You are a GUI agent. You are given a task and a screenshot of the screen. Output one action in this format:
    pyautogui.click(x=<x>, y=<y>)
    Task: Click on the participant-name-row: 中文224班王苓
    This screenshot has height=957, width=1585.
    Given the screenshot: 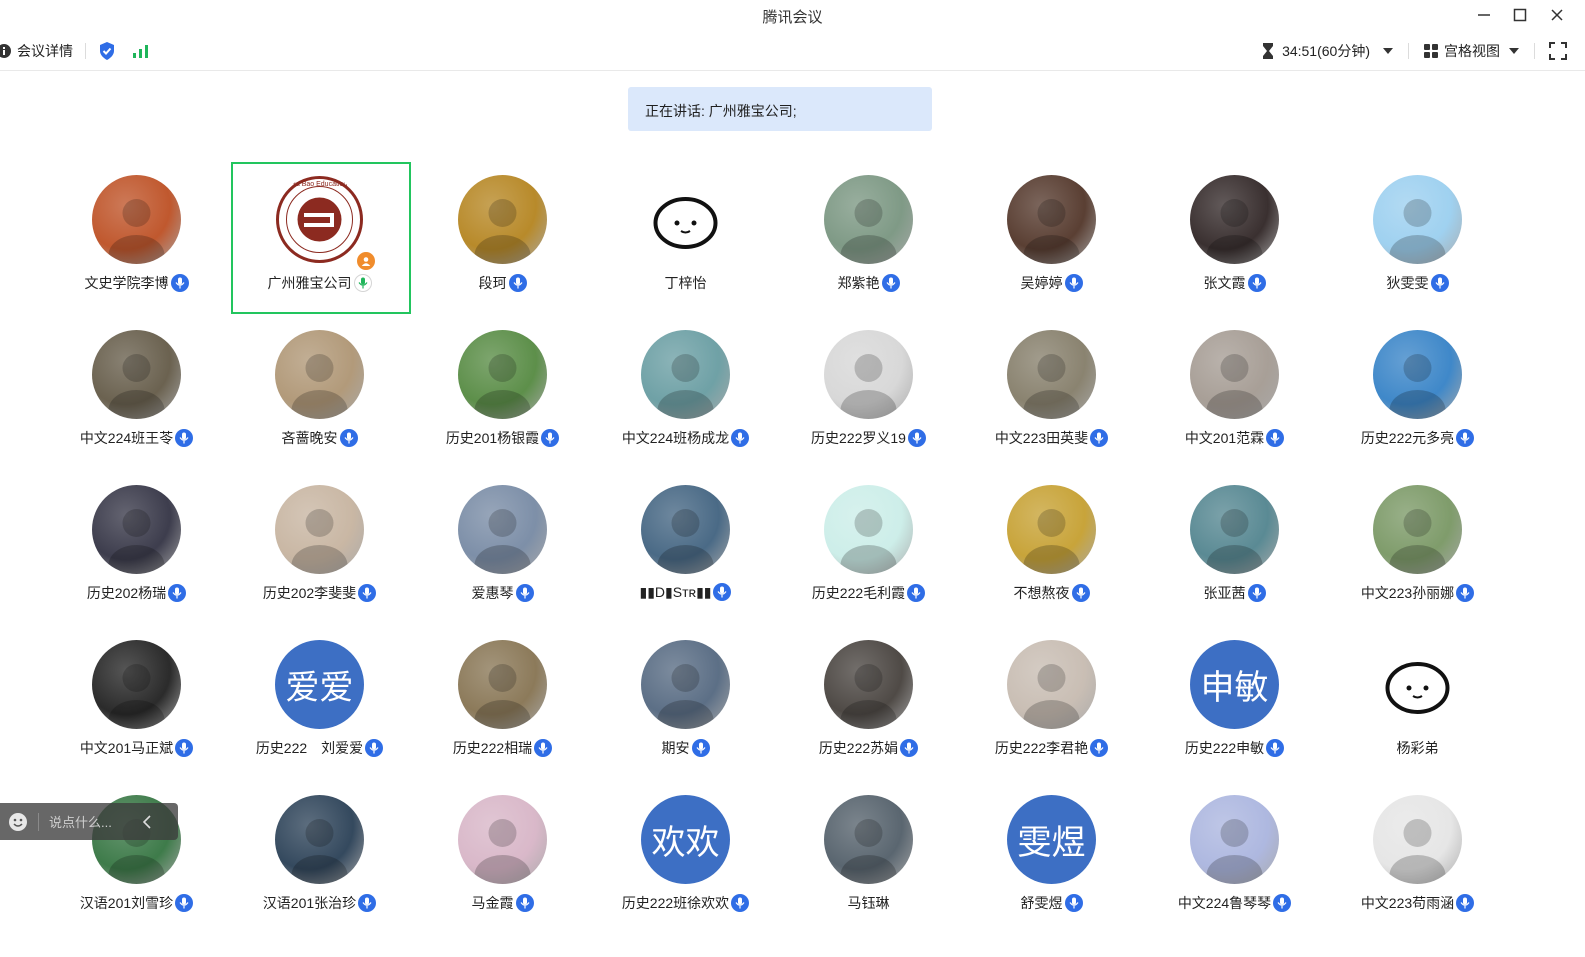 What is the action you would take?
    pyautogui.click(x=136, y=438)
    